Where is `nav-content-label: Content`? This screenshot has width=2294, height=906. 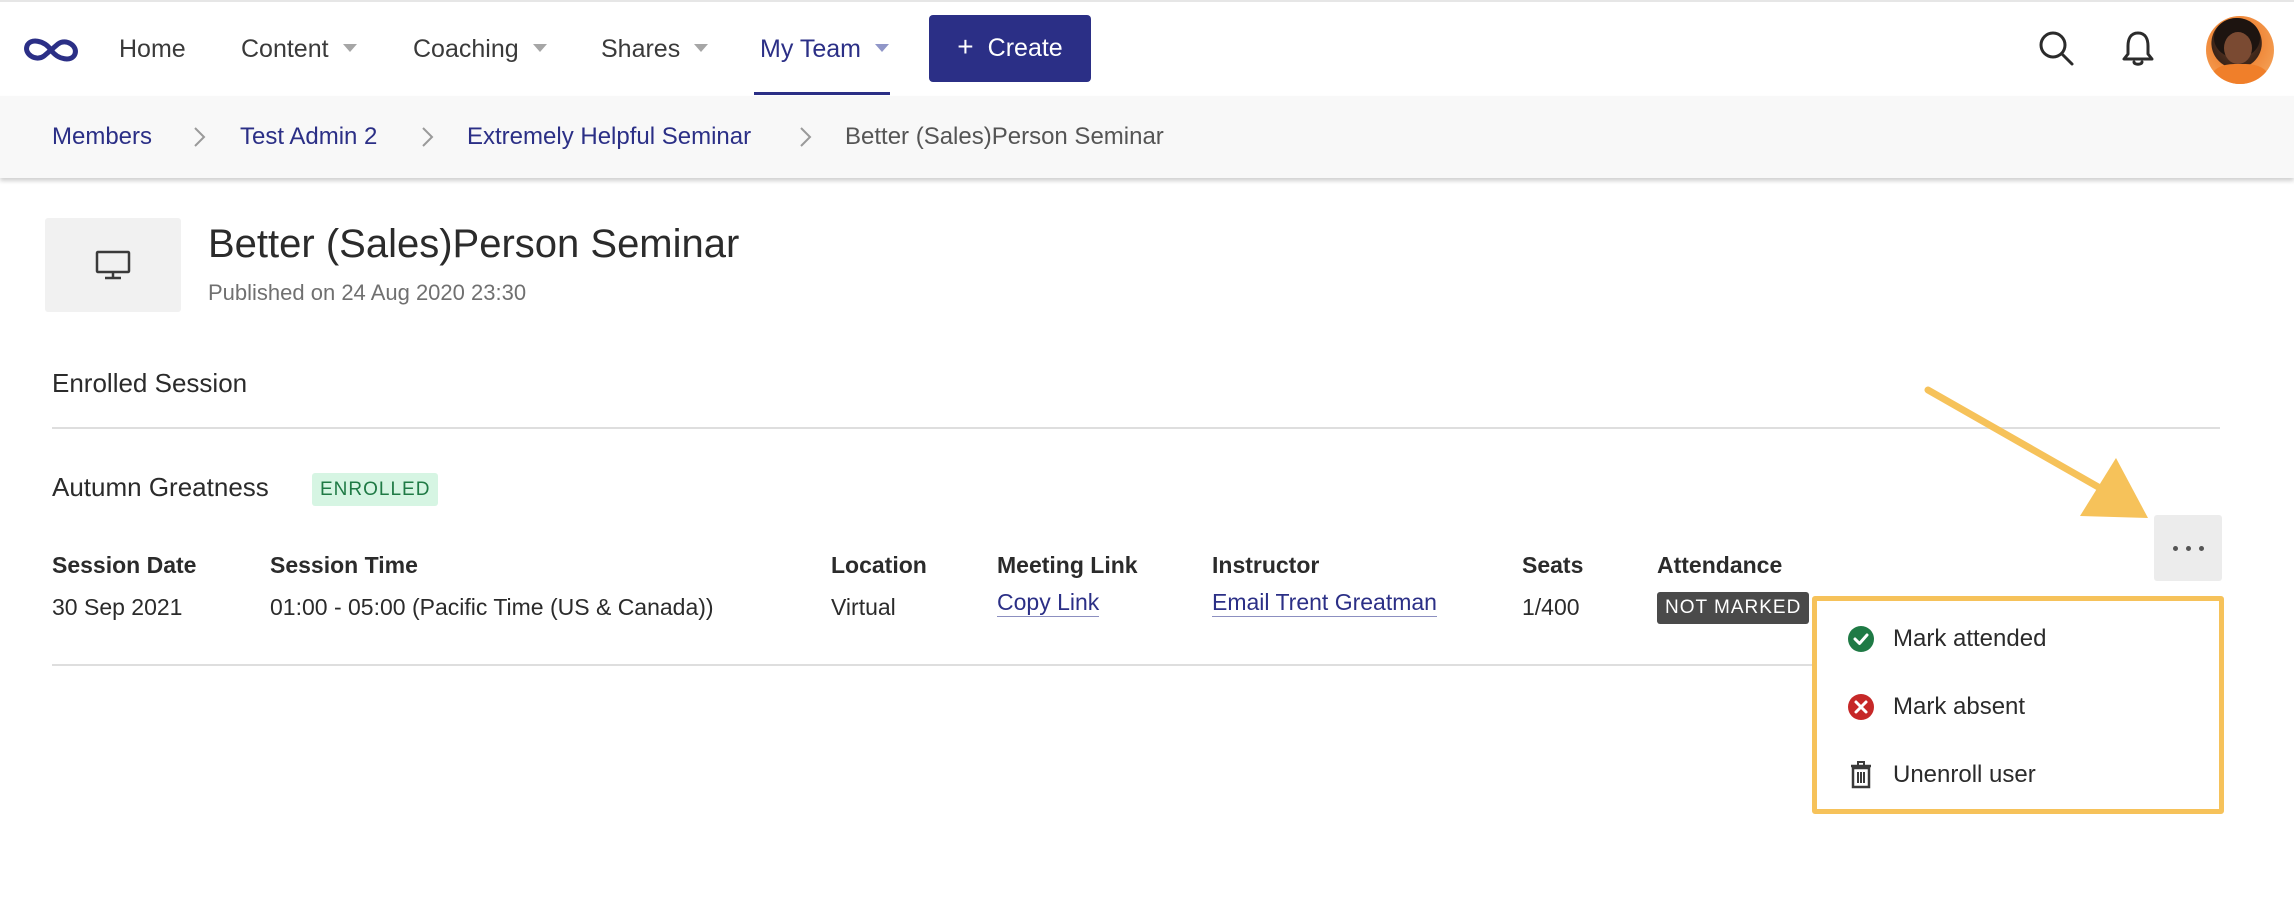 nav-content-label: Content is located at coordinates (285, 48).